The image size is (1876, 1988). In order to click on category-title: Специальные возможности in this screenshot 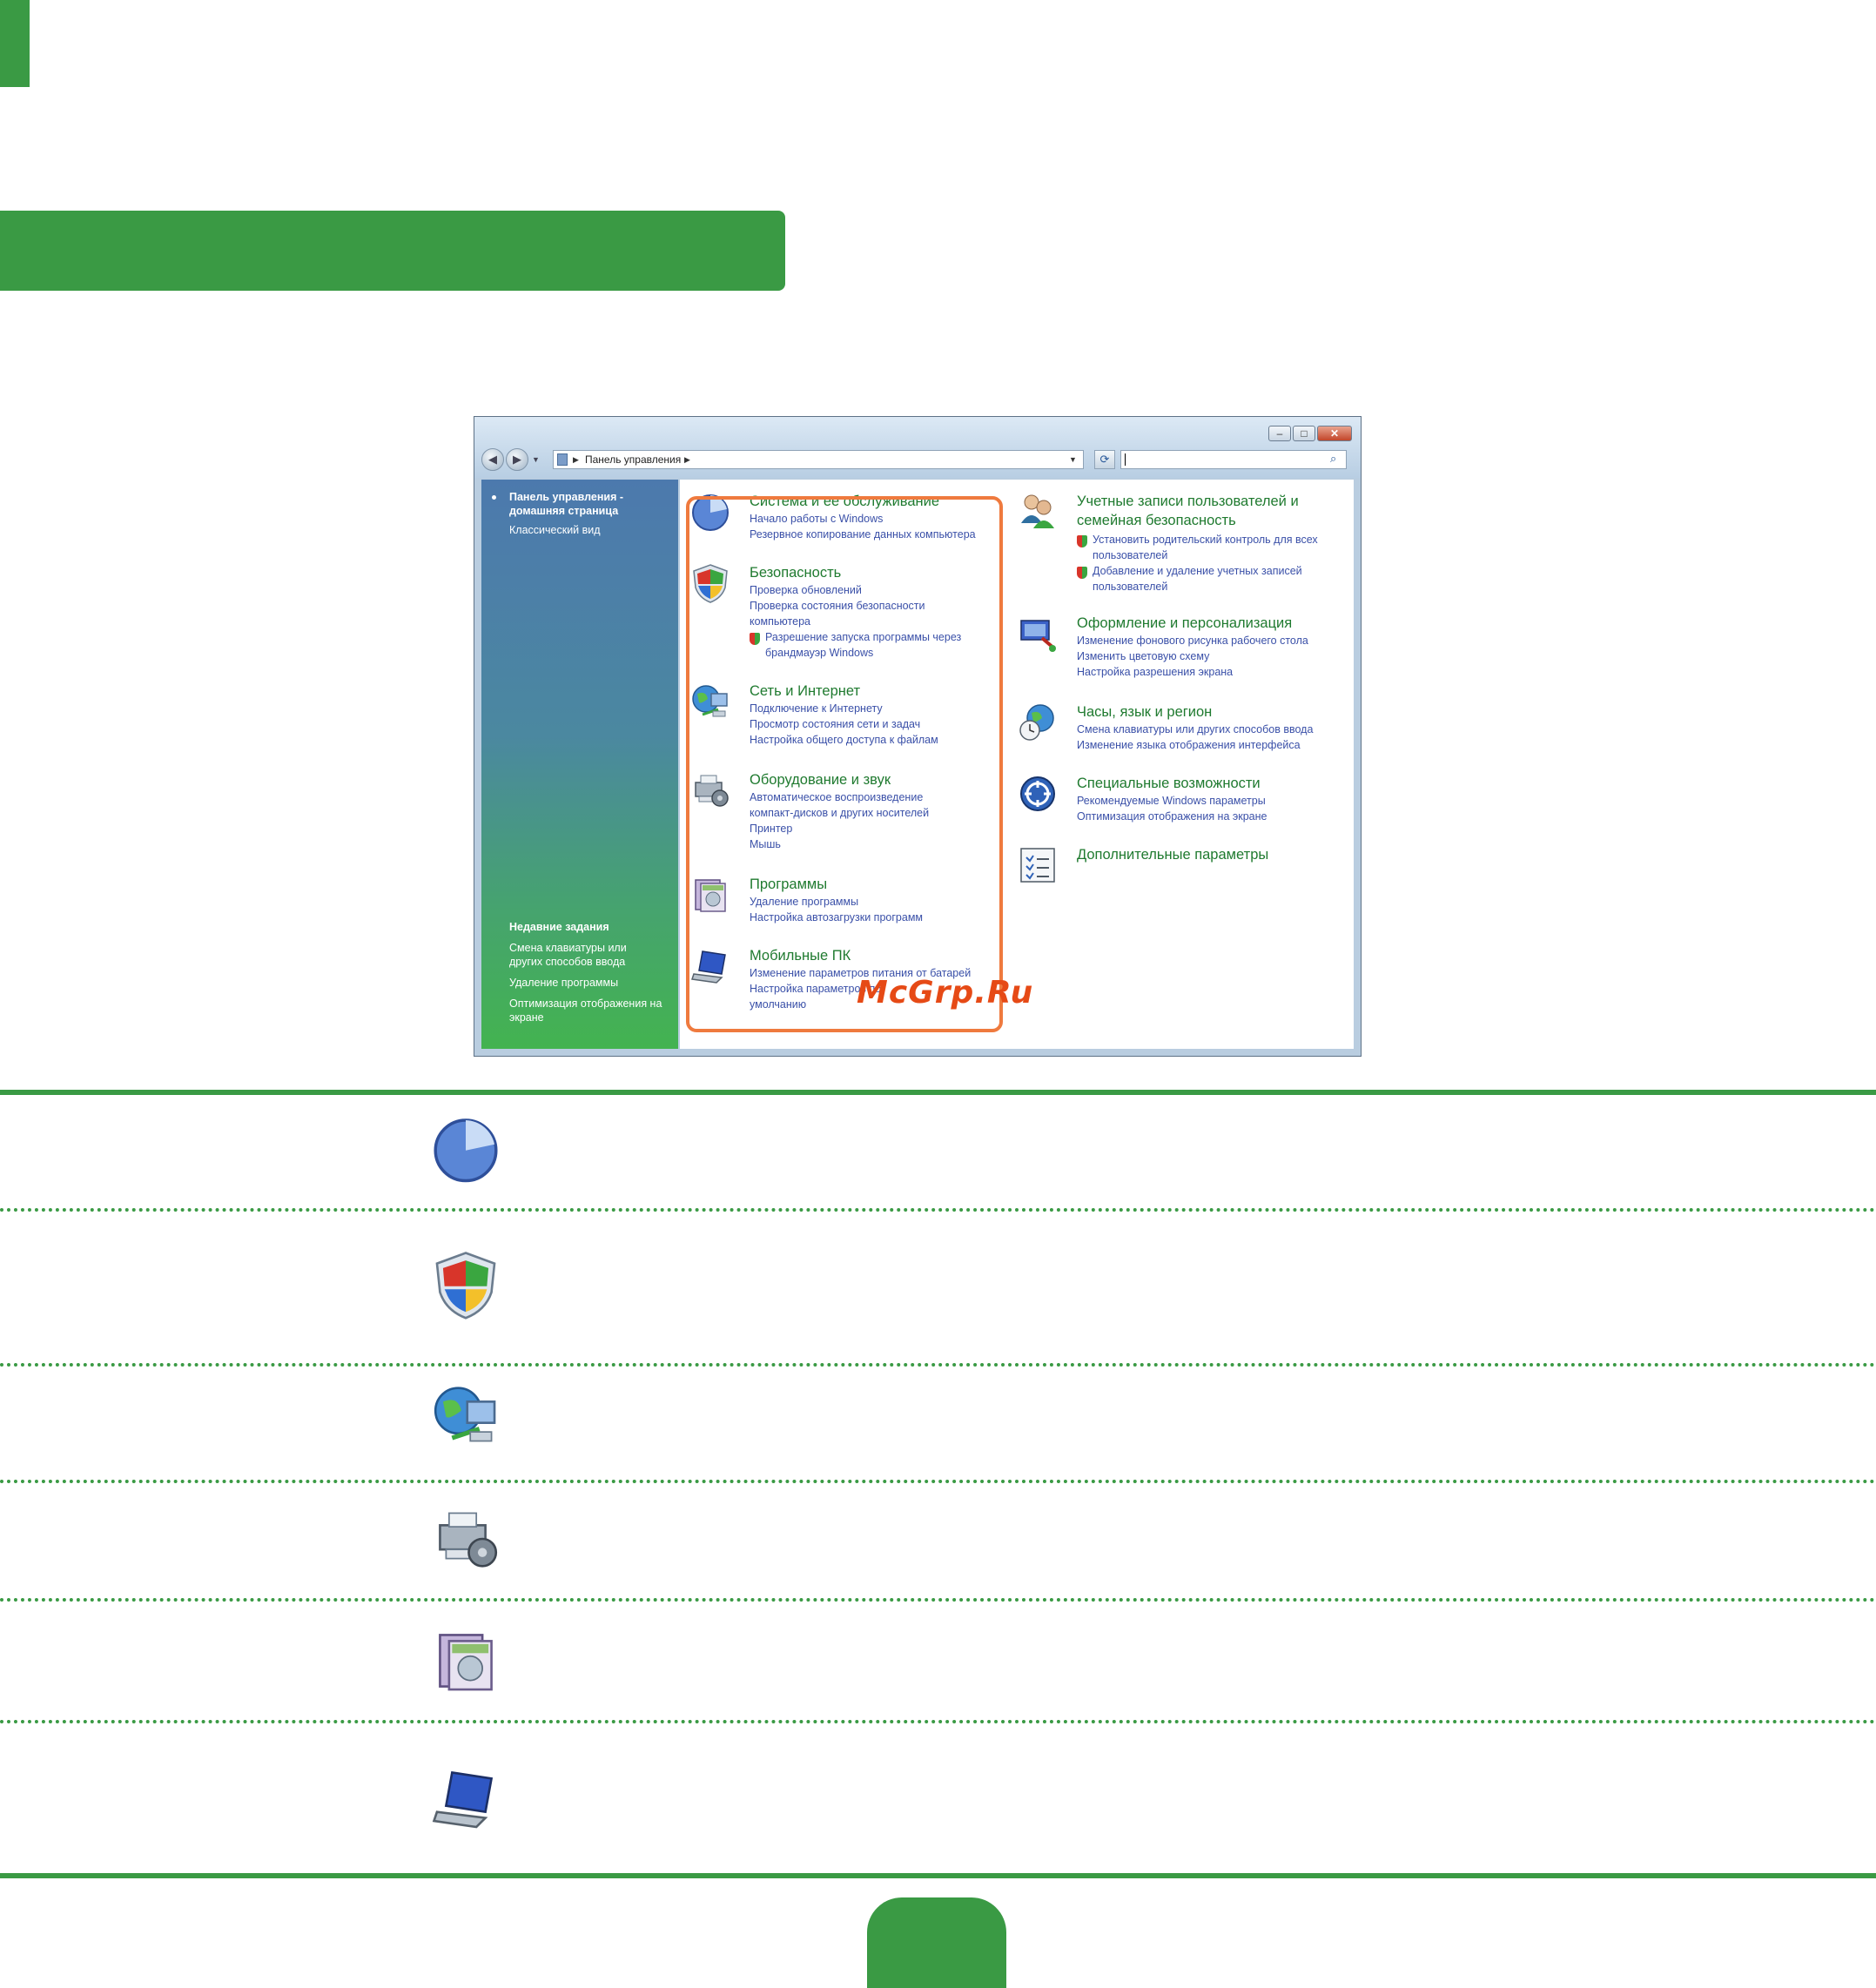, I will do `click(1212, 784)`.